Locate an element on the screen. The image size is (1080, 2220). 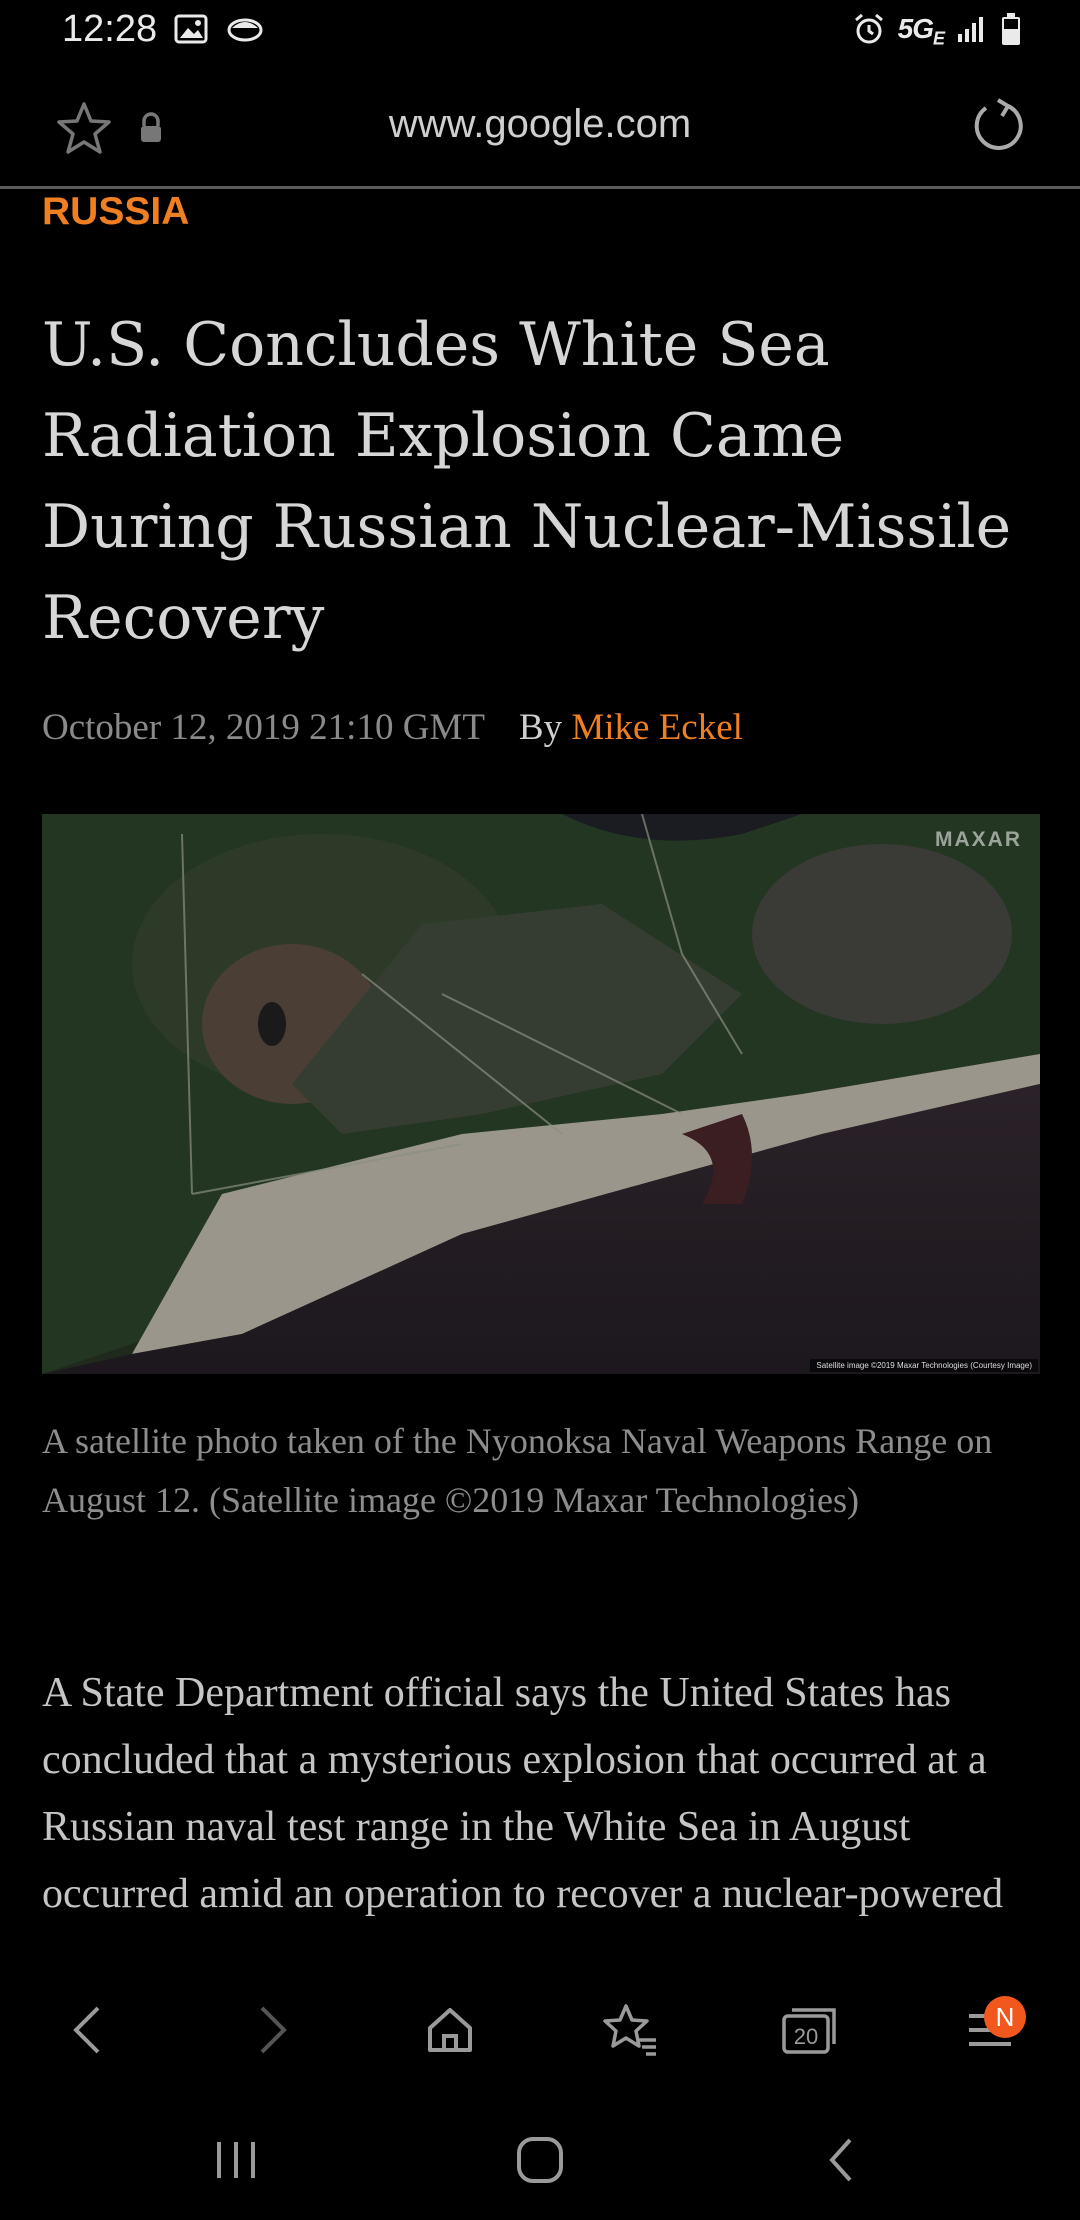
image-icon is located at coordinates (191, 31).